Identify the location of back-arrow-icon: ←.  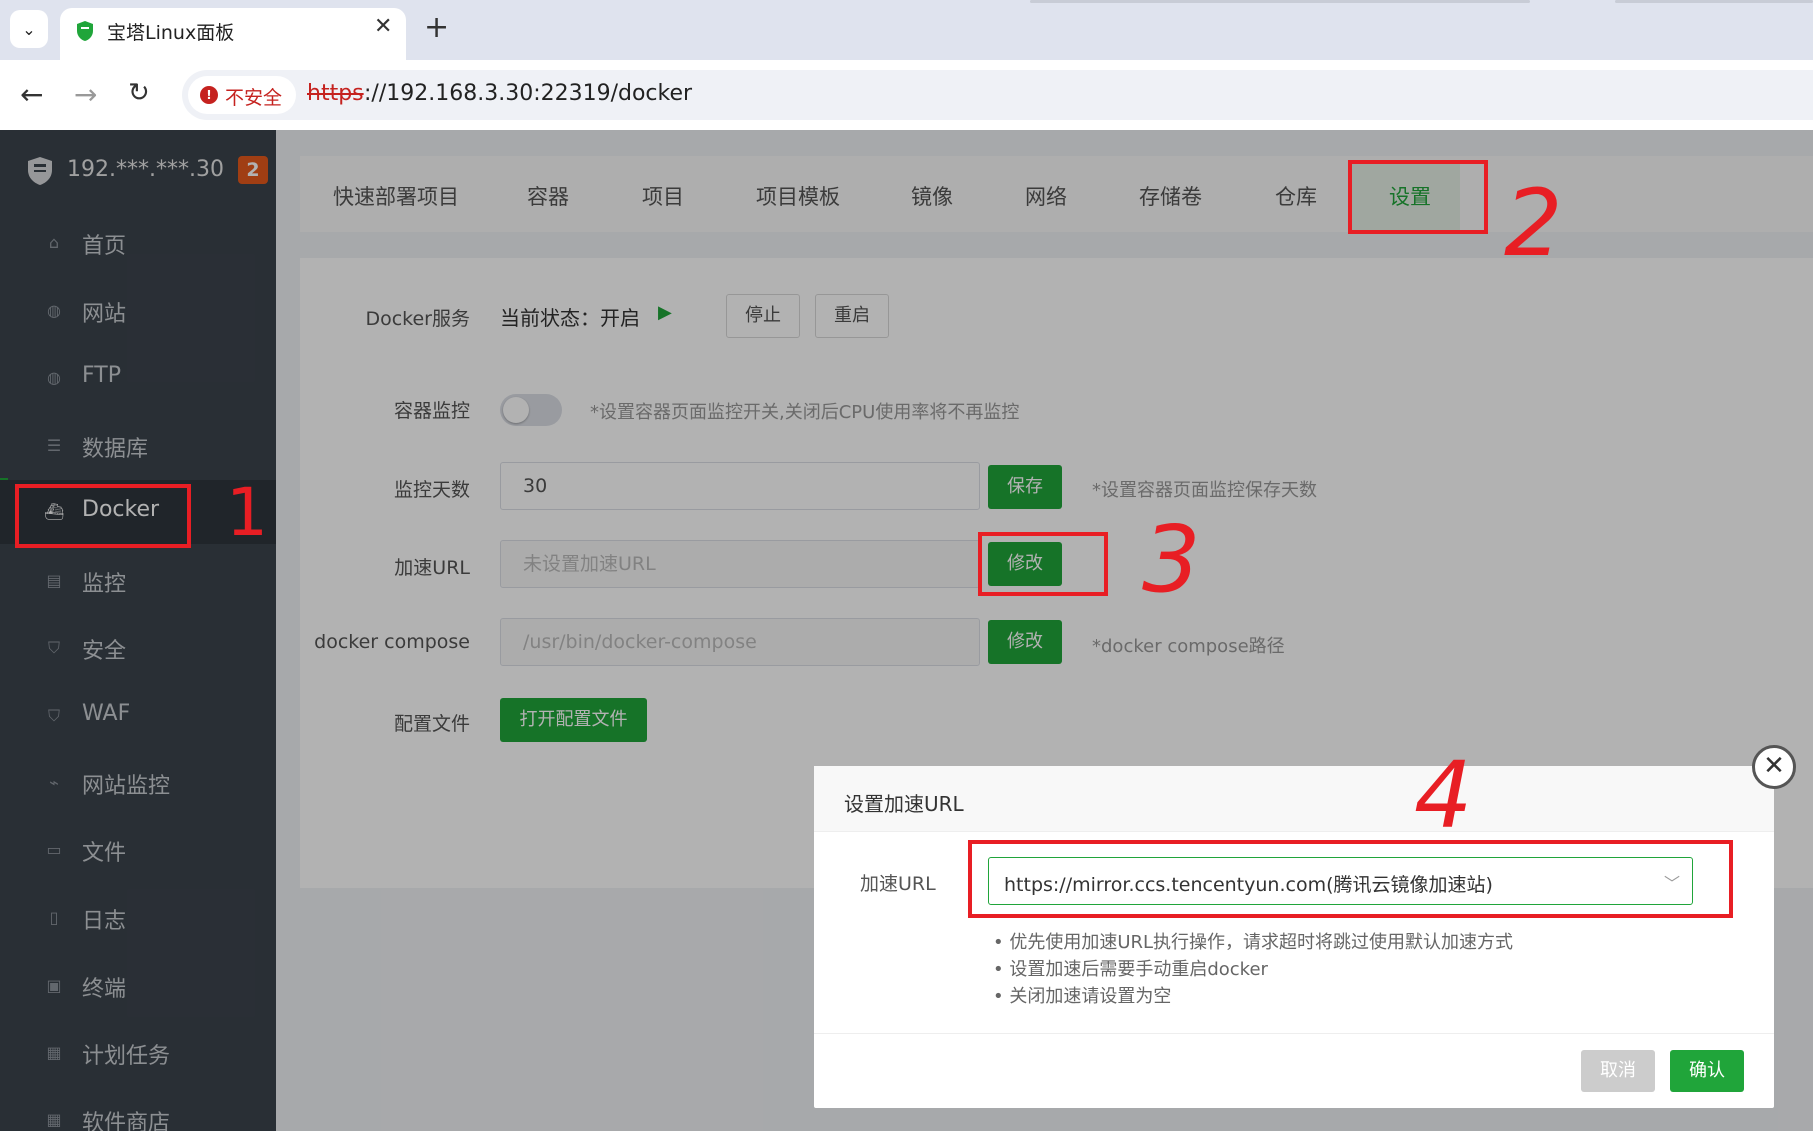
(31, 94).